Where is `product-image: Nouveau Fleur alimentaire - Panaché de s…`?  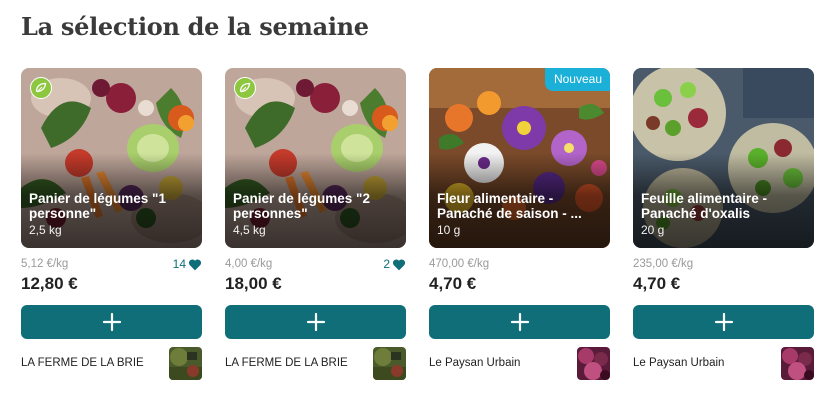 product-image: Nouveau Fleur alimentaire - Panaché de s… is located at coordinates (519, 158).